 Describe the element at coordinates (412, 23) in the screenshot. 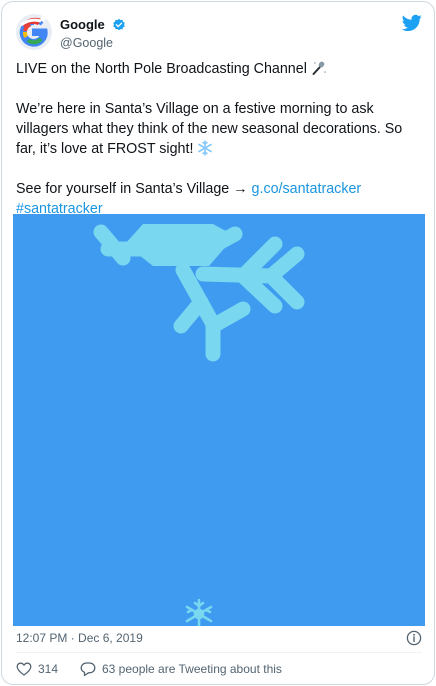

I see `twitter-bird-icon` at that location.